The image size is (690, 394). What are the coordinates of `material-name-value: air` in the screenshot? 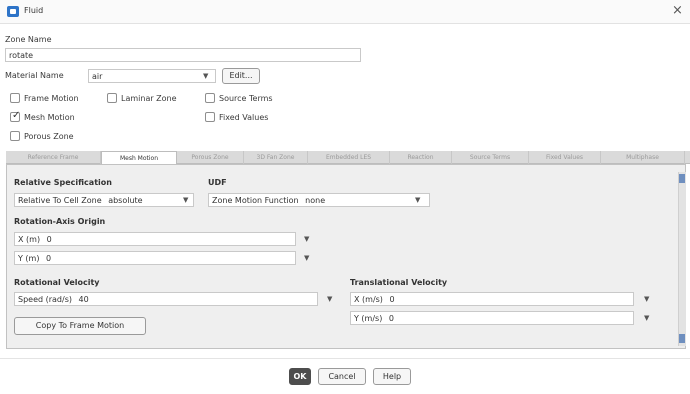 It's located at (97, 76).